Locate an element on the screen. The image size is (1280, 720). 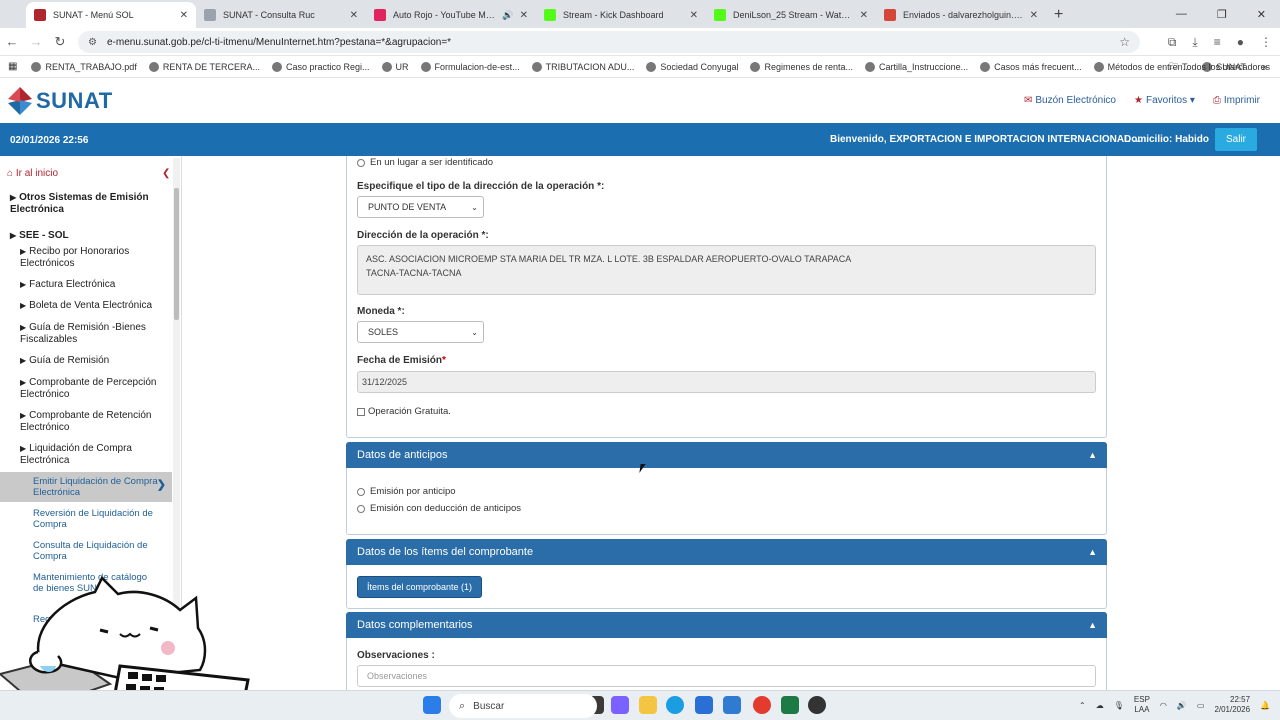
clock: 22:57 2/01/2026 is located at coordinates (1232, 705).